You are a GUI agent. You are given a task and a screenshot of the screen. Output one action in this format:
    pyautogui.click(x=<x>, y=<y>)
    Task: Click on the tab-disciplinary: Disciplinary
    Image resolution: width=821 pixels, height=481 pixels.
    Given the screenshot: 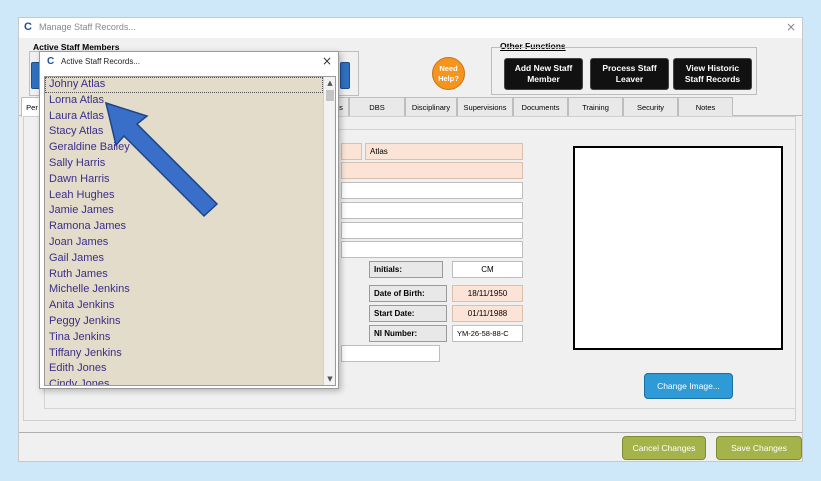 What is the action you would take?
    pyautogui.click(x=431, y=106)
    